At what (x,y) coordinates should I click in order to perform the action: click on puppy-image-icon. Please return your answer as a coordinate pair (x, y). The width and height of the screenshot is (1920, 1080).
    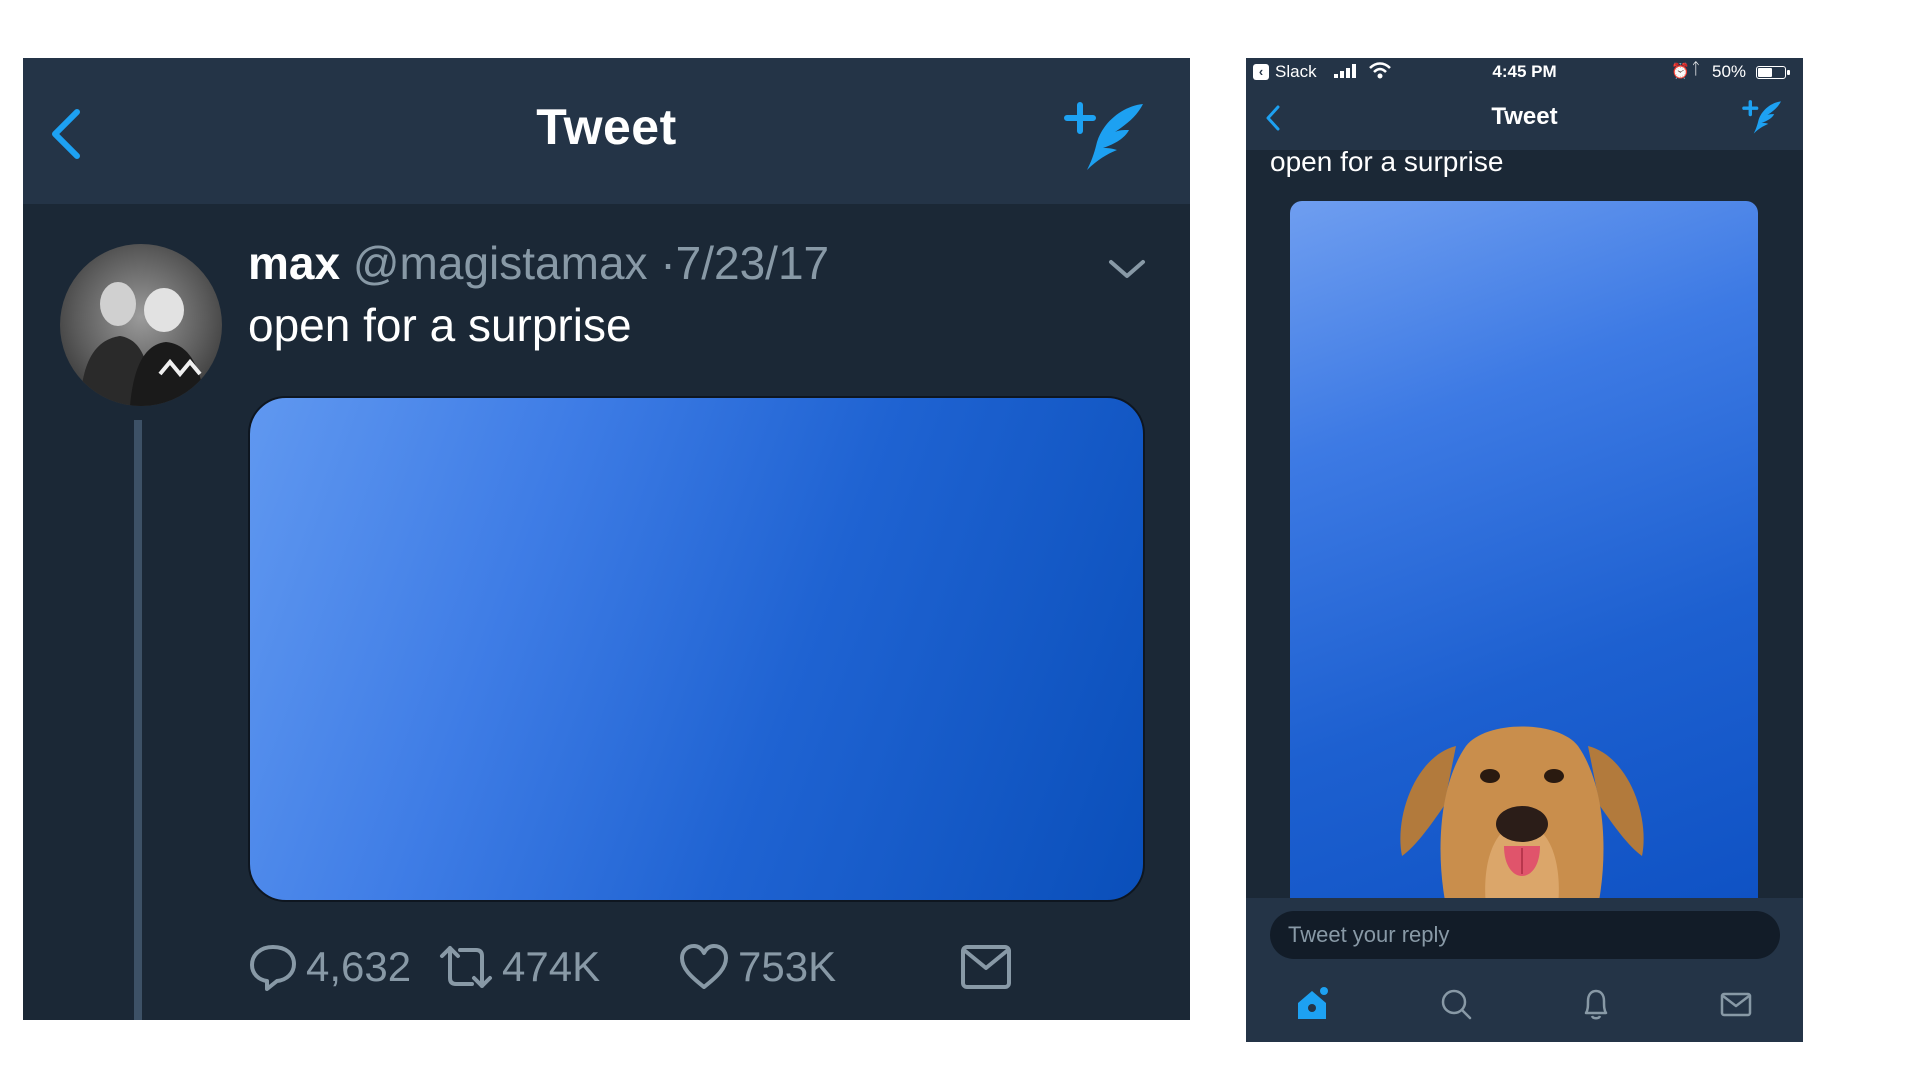
    Looking at the image, I should click on (1522, 813).